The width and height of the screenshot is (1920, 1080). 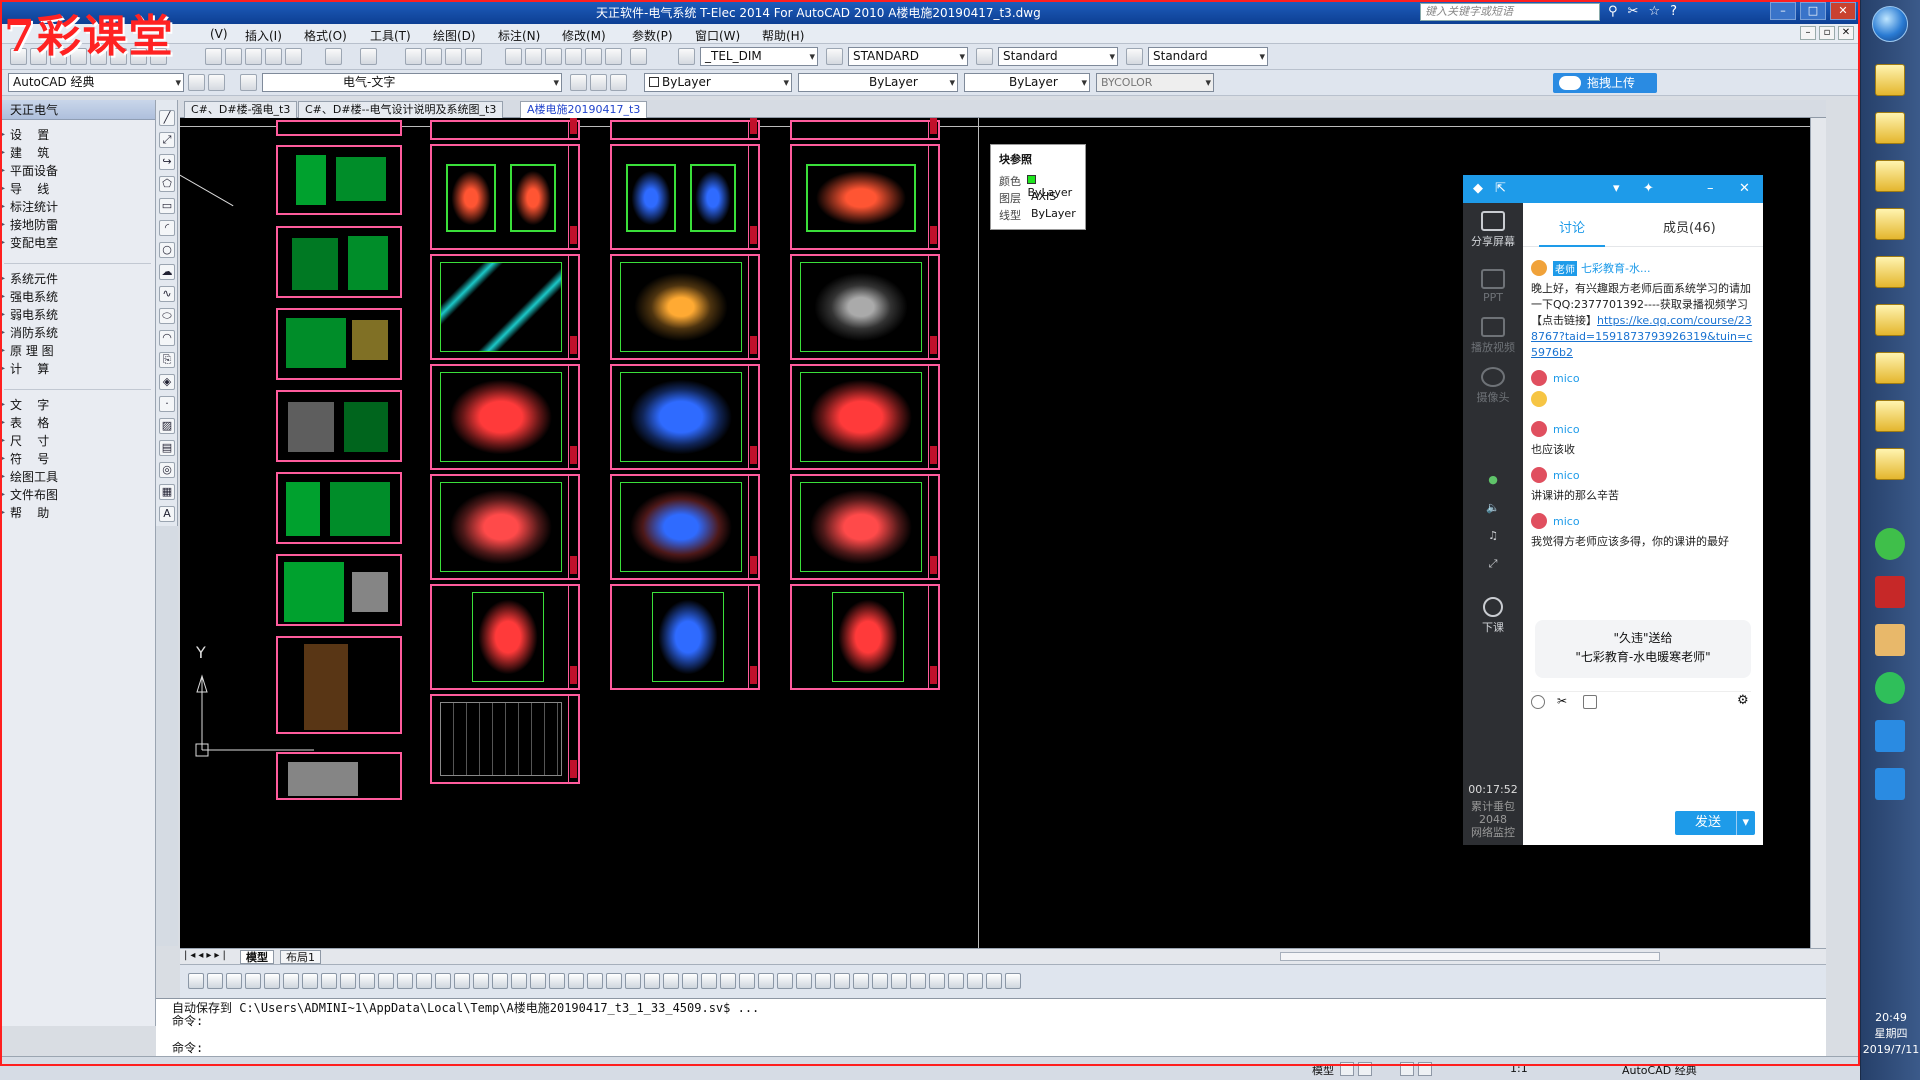 What do you see at coordinates (1493, 386) in the screenshot?
I see `camera-button: 摄像头` at bounding box center [1493, 386].